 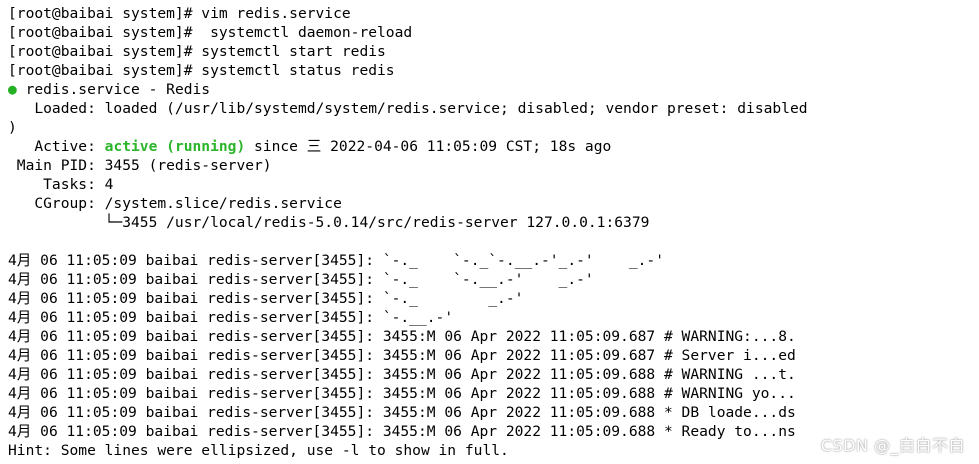 I want to click on terminal-line: [root@baibai system]# vim redis.service, so click(x=179, y=13).